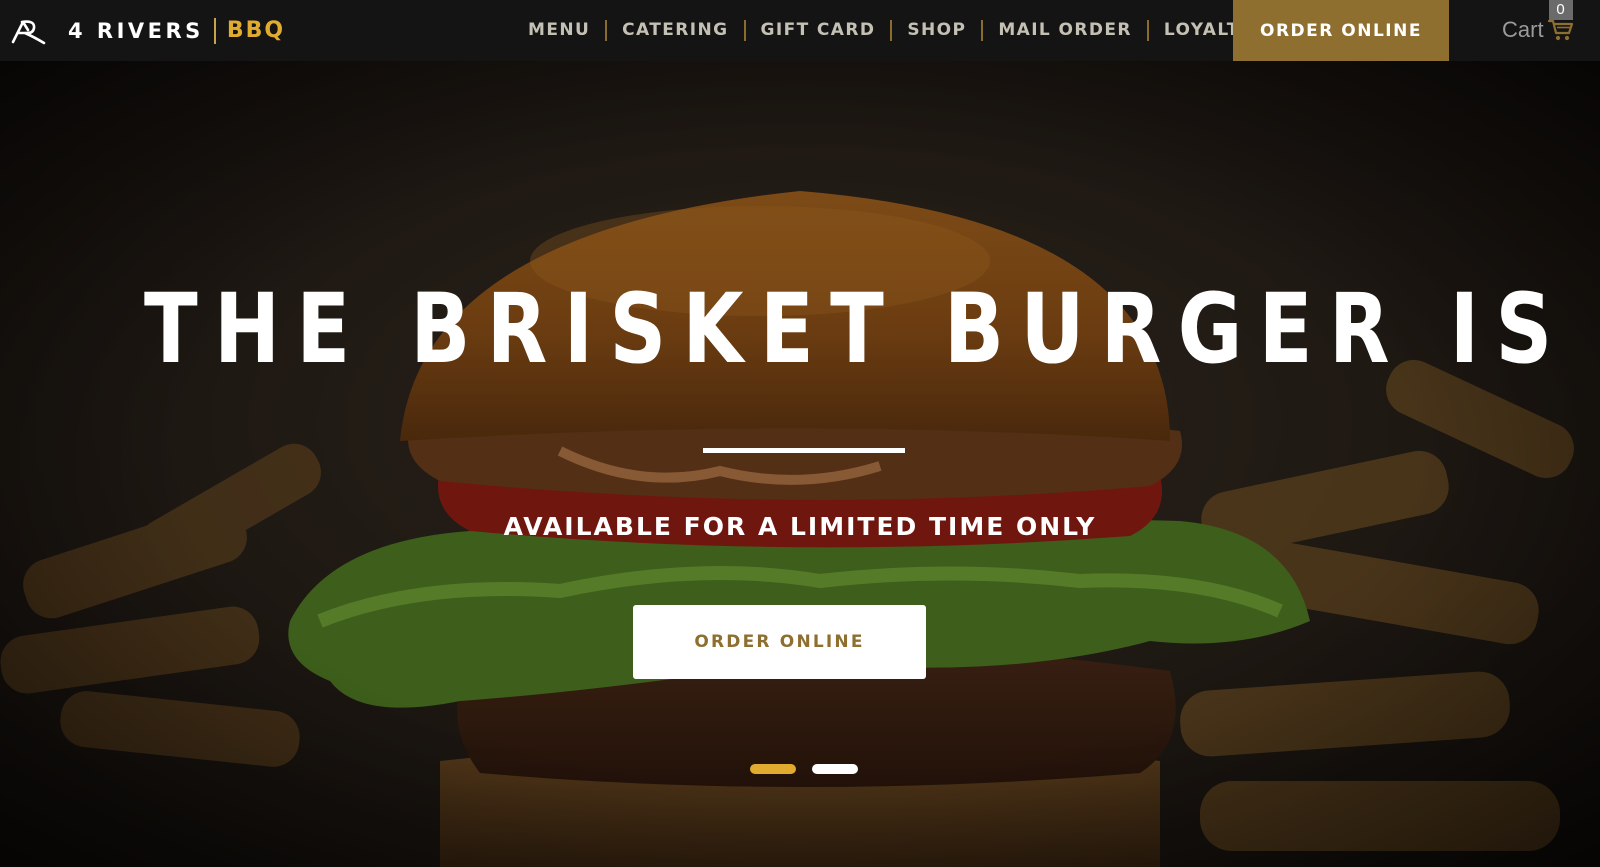 The height and width of the screenshot is (867, 1600). I want to click on cart-count-badge: 0, so click(1560, 10).